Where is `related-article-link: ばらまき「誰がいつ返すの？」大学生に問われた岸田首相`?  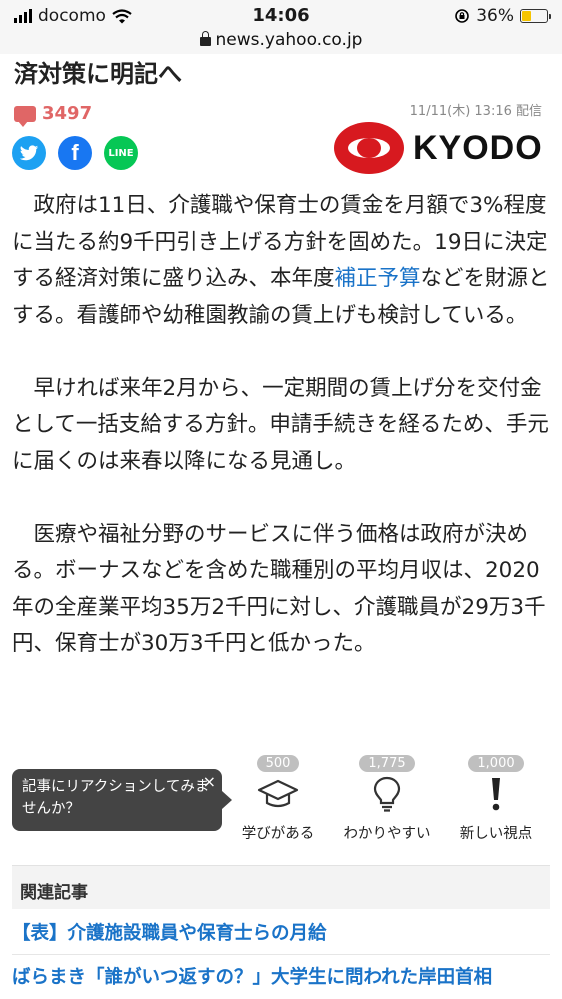 related-article-link: ばらまき「誰がいつ返すの？」大学生に問われた岸田首相 is located at coordinates (281, 979).